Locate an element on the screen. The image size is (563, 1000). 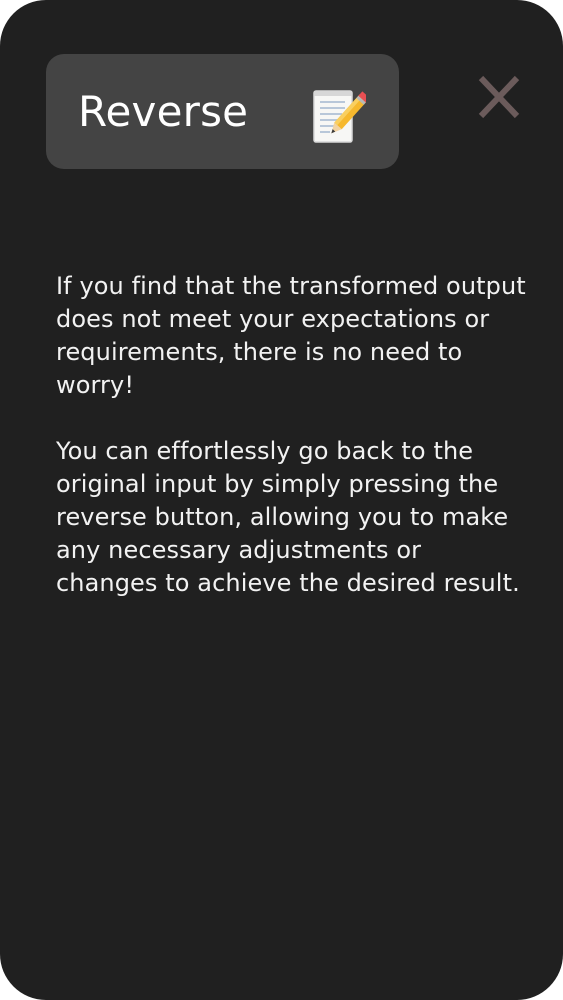
close-button is located at coordinates (499, 98).